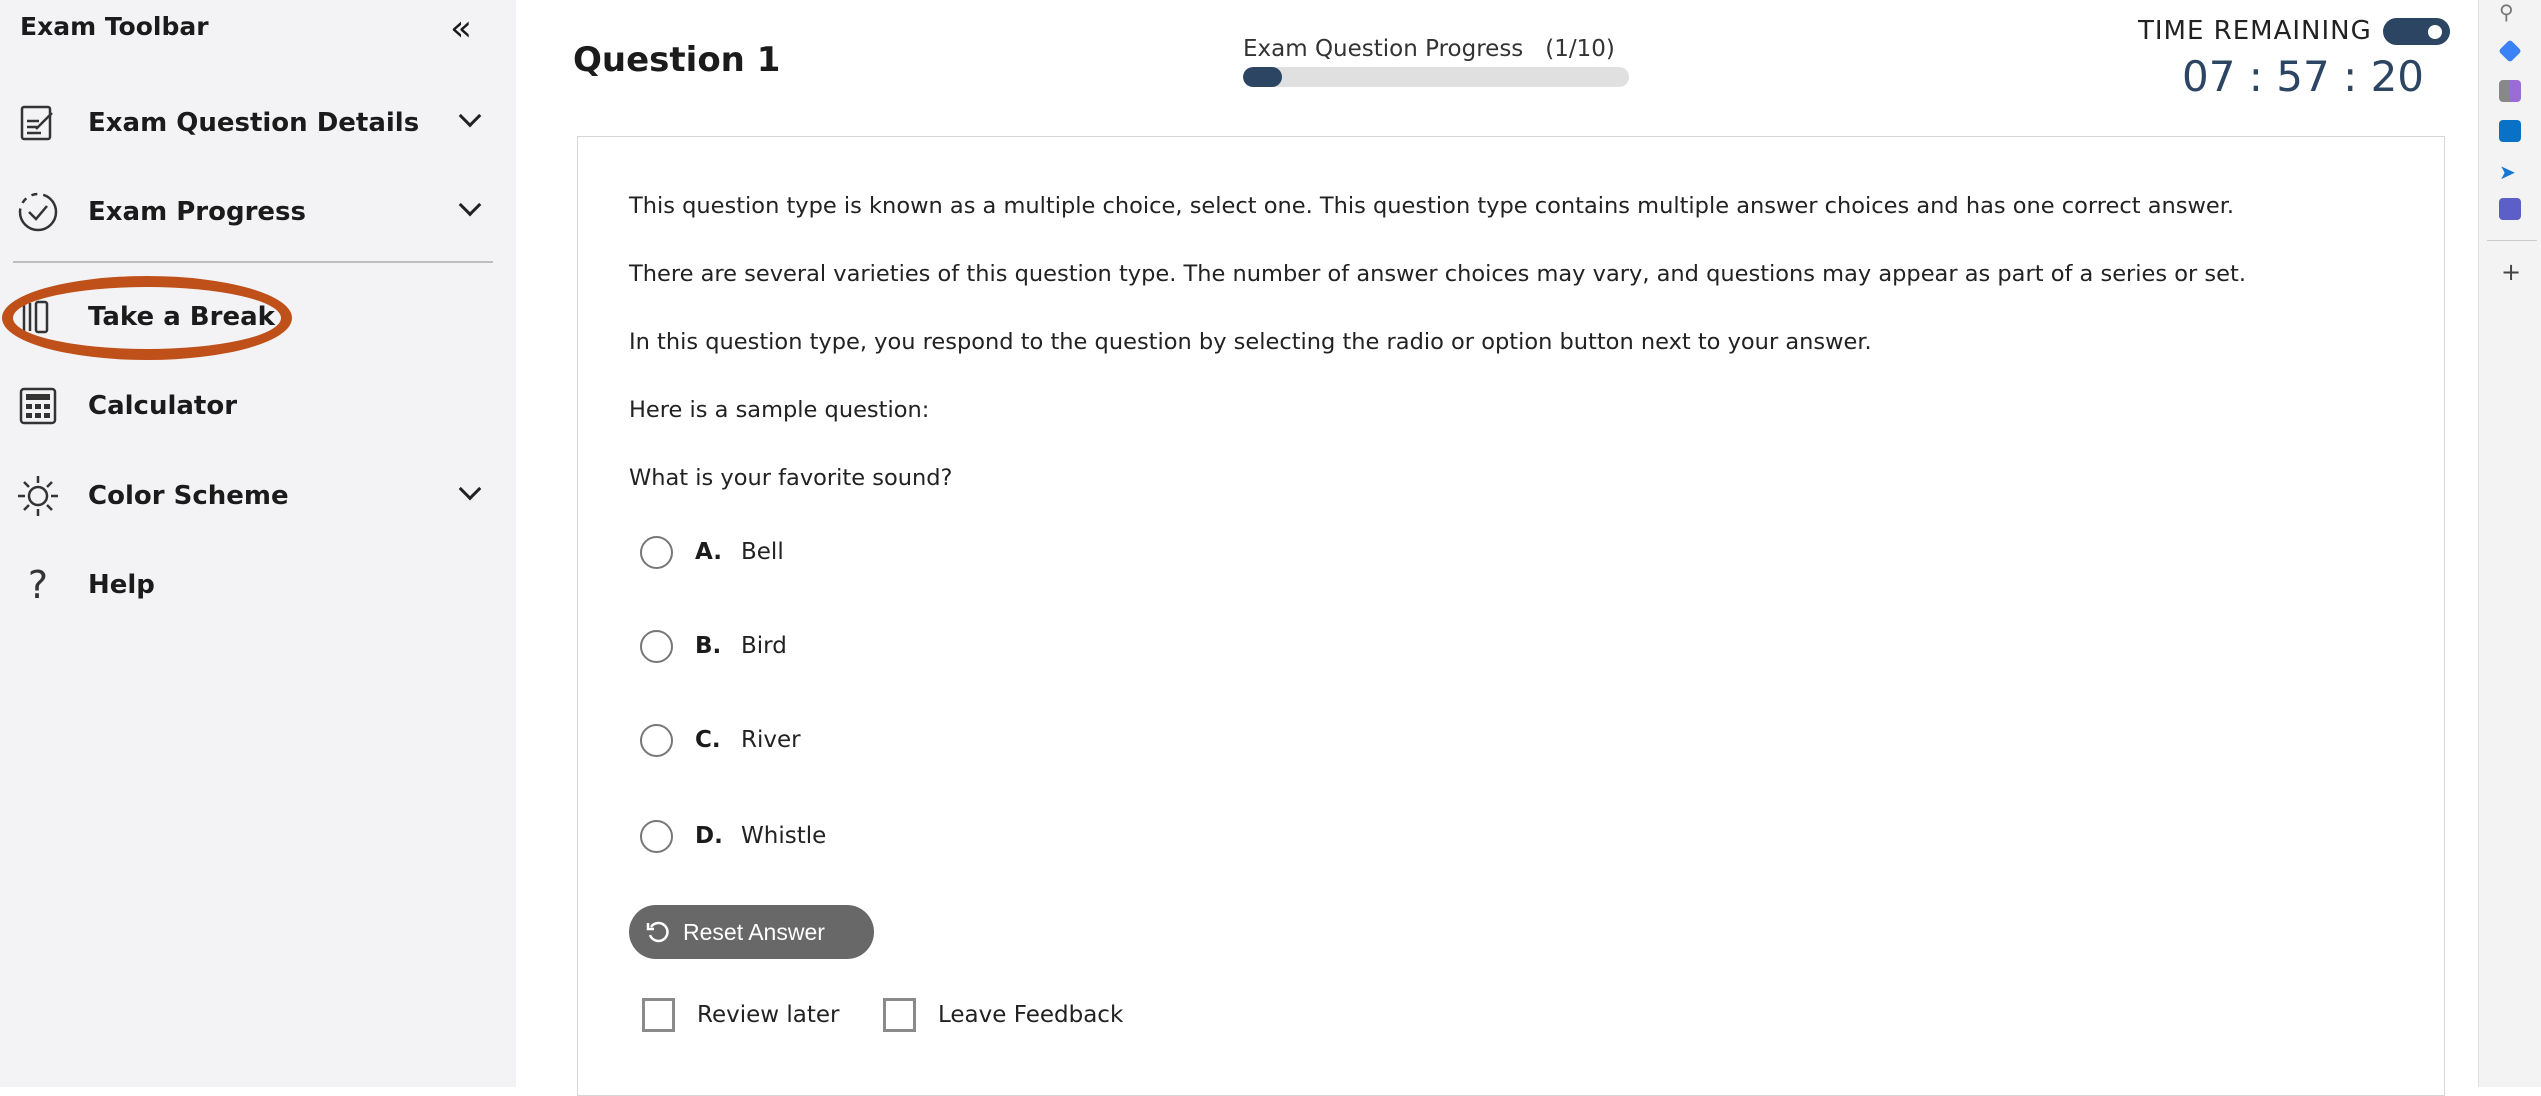  Describe the element at coordinates (2511, 272) in the screenshot. I see `add-icon: +` at that location.